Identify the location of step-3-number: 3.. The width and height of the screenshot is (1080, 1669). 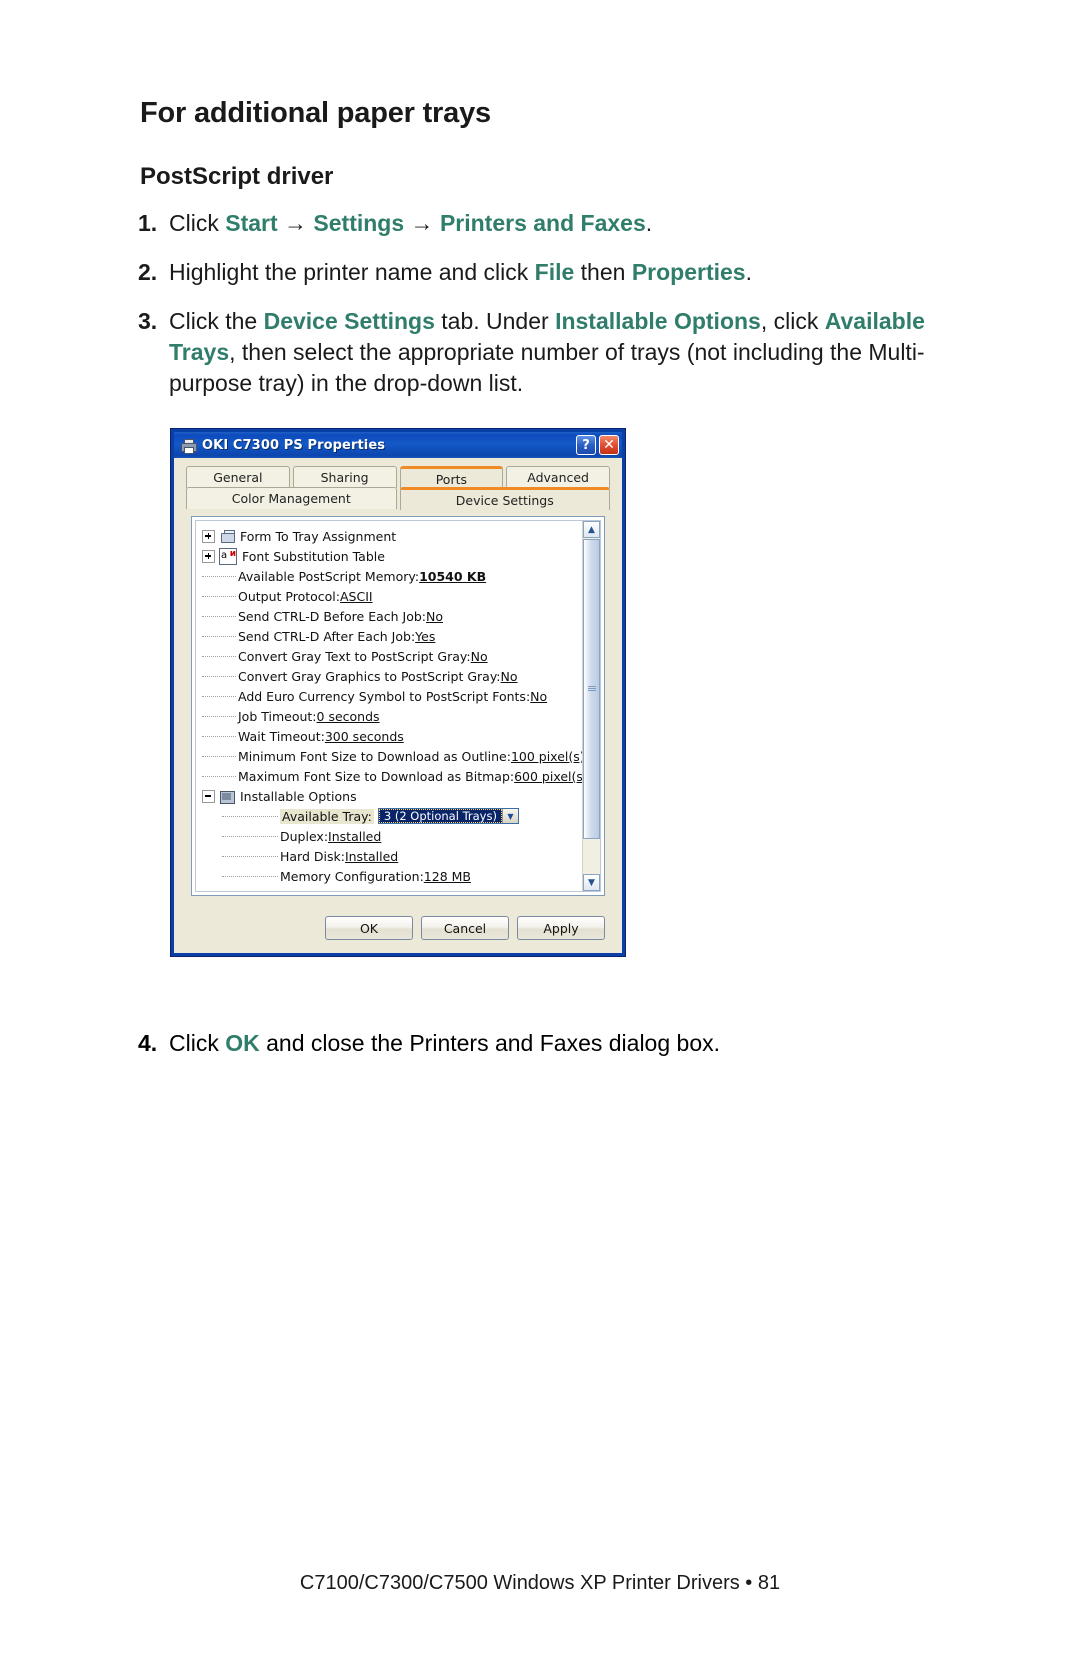
(148, 321).